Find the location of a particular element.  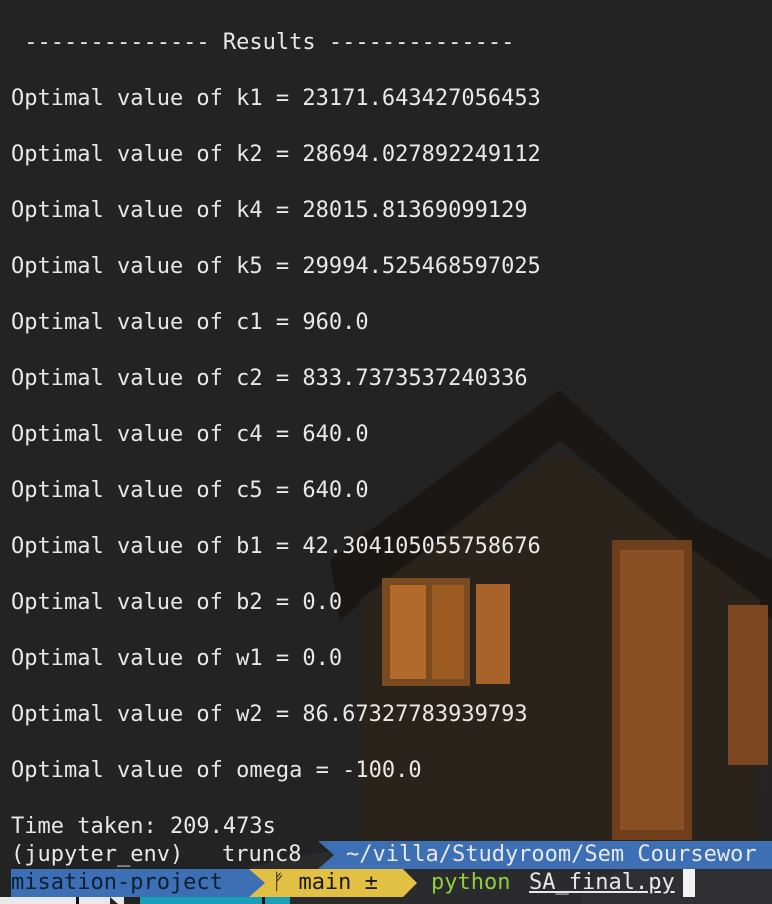

git-branch: ᚠ main ± is located at coordinates (325, 882).